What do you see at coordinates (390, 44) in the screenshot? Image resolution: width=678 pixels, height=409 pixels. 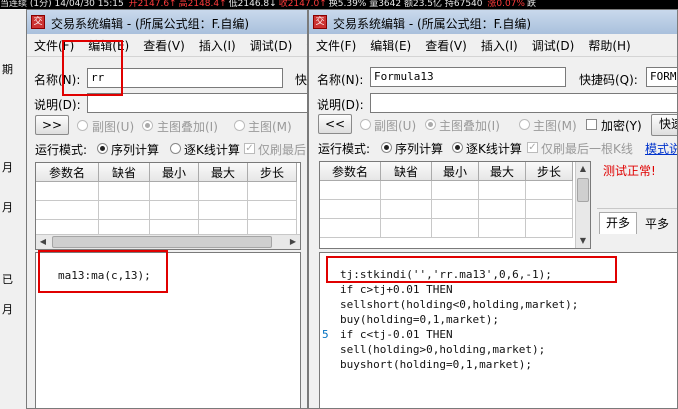 I see `menu-edit: 编辑(E)` at bounding box center [390, 44].